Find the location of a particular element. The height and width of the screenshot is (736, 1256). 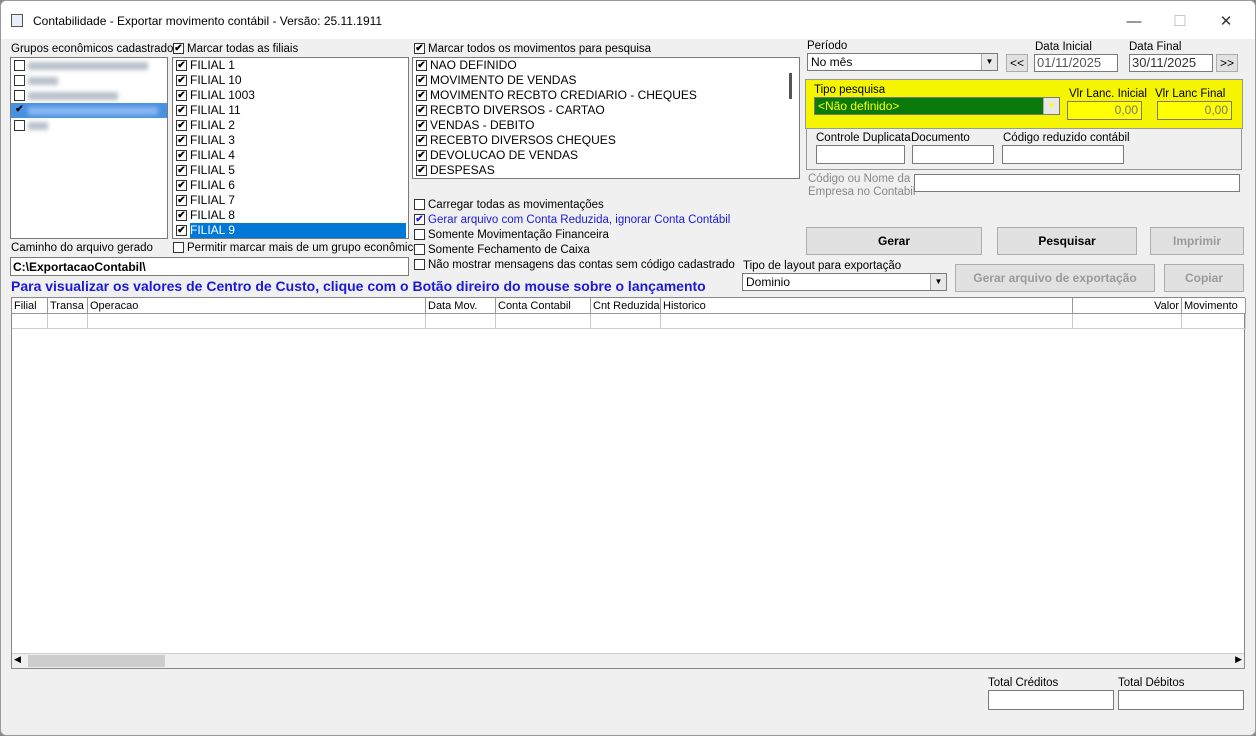

option-checkbox: Somente Fechamento de Caixa is located at coordinates (574, 251).